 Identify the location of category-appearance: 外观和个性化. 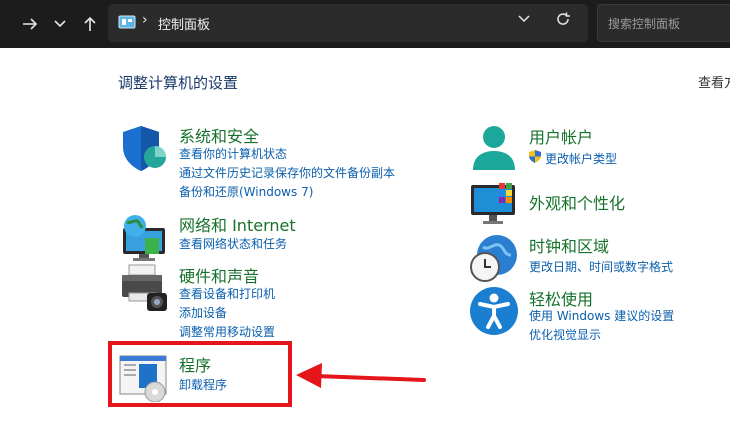
(594, 203).